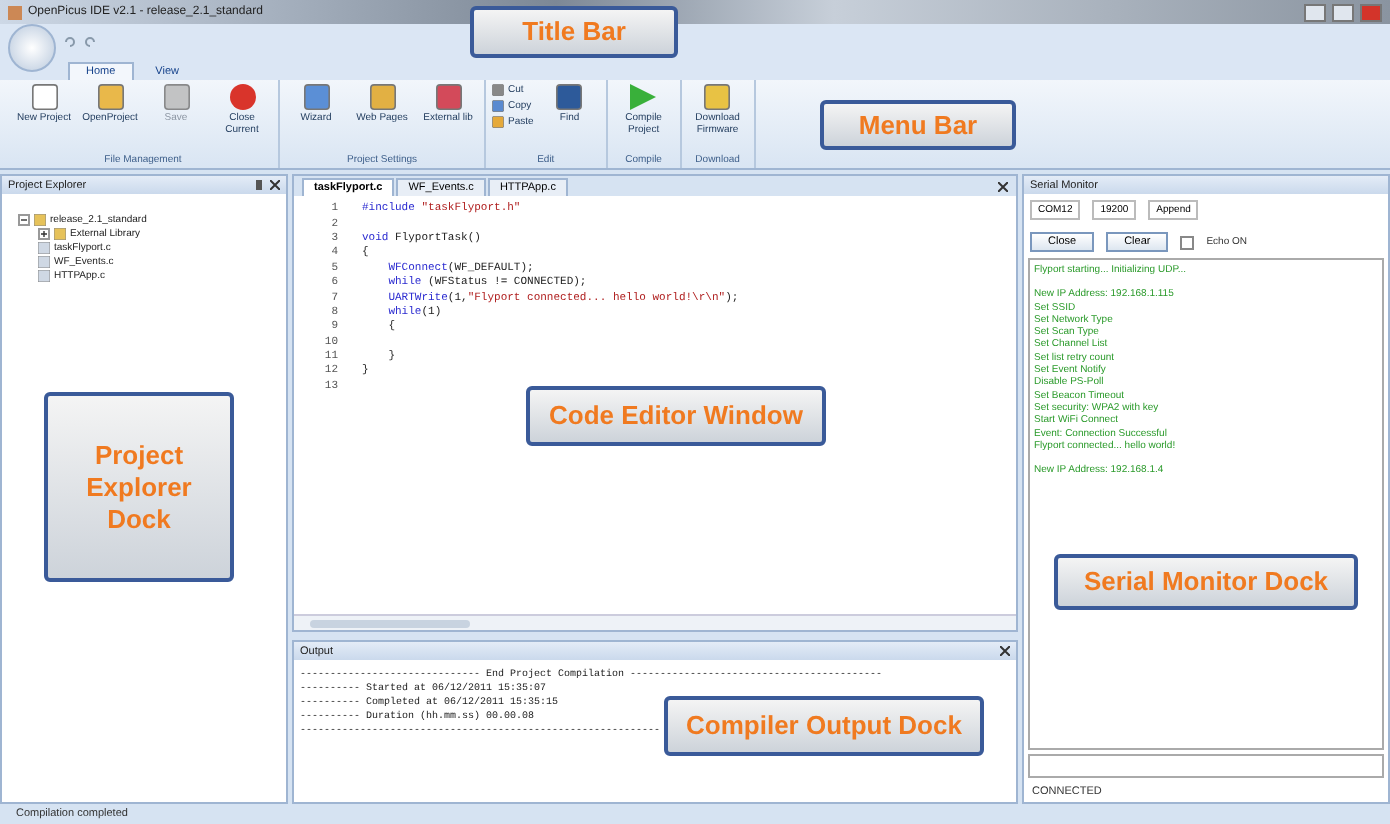 The width and height of the screenshot is (1390, 824). Describe the element at coordinates (90, 42) in the screenshot. I see `redo-icon` at that location.